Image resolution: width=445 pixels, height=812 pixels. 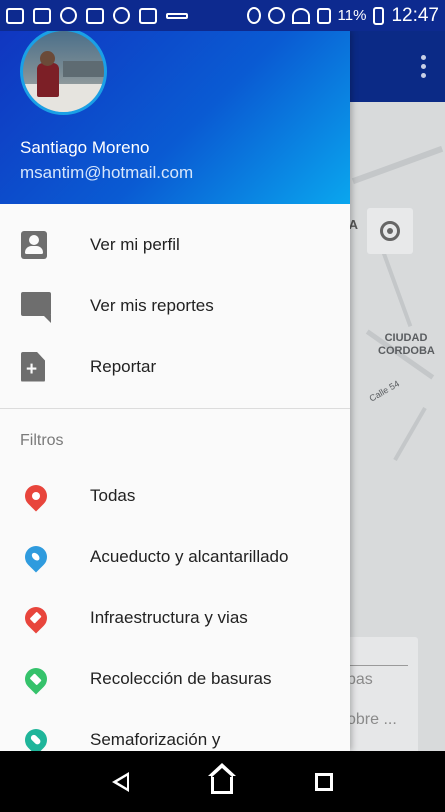 What do you see at coordinates (42, 440) in the screenshot?
I see `filters-heading: Filtros` at bounding box center [42, 440].